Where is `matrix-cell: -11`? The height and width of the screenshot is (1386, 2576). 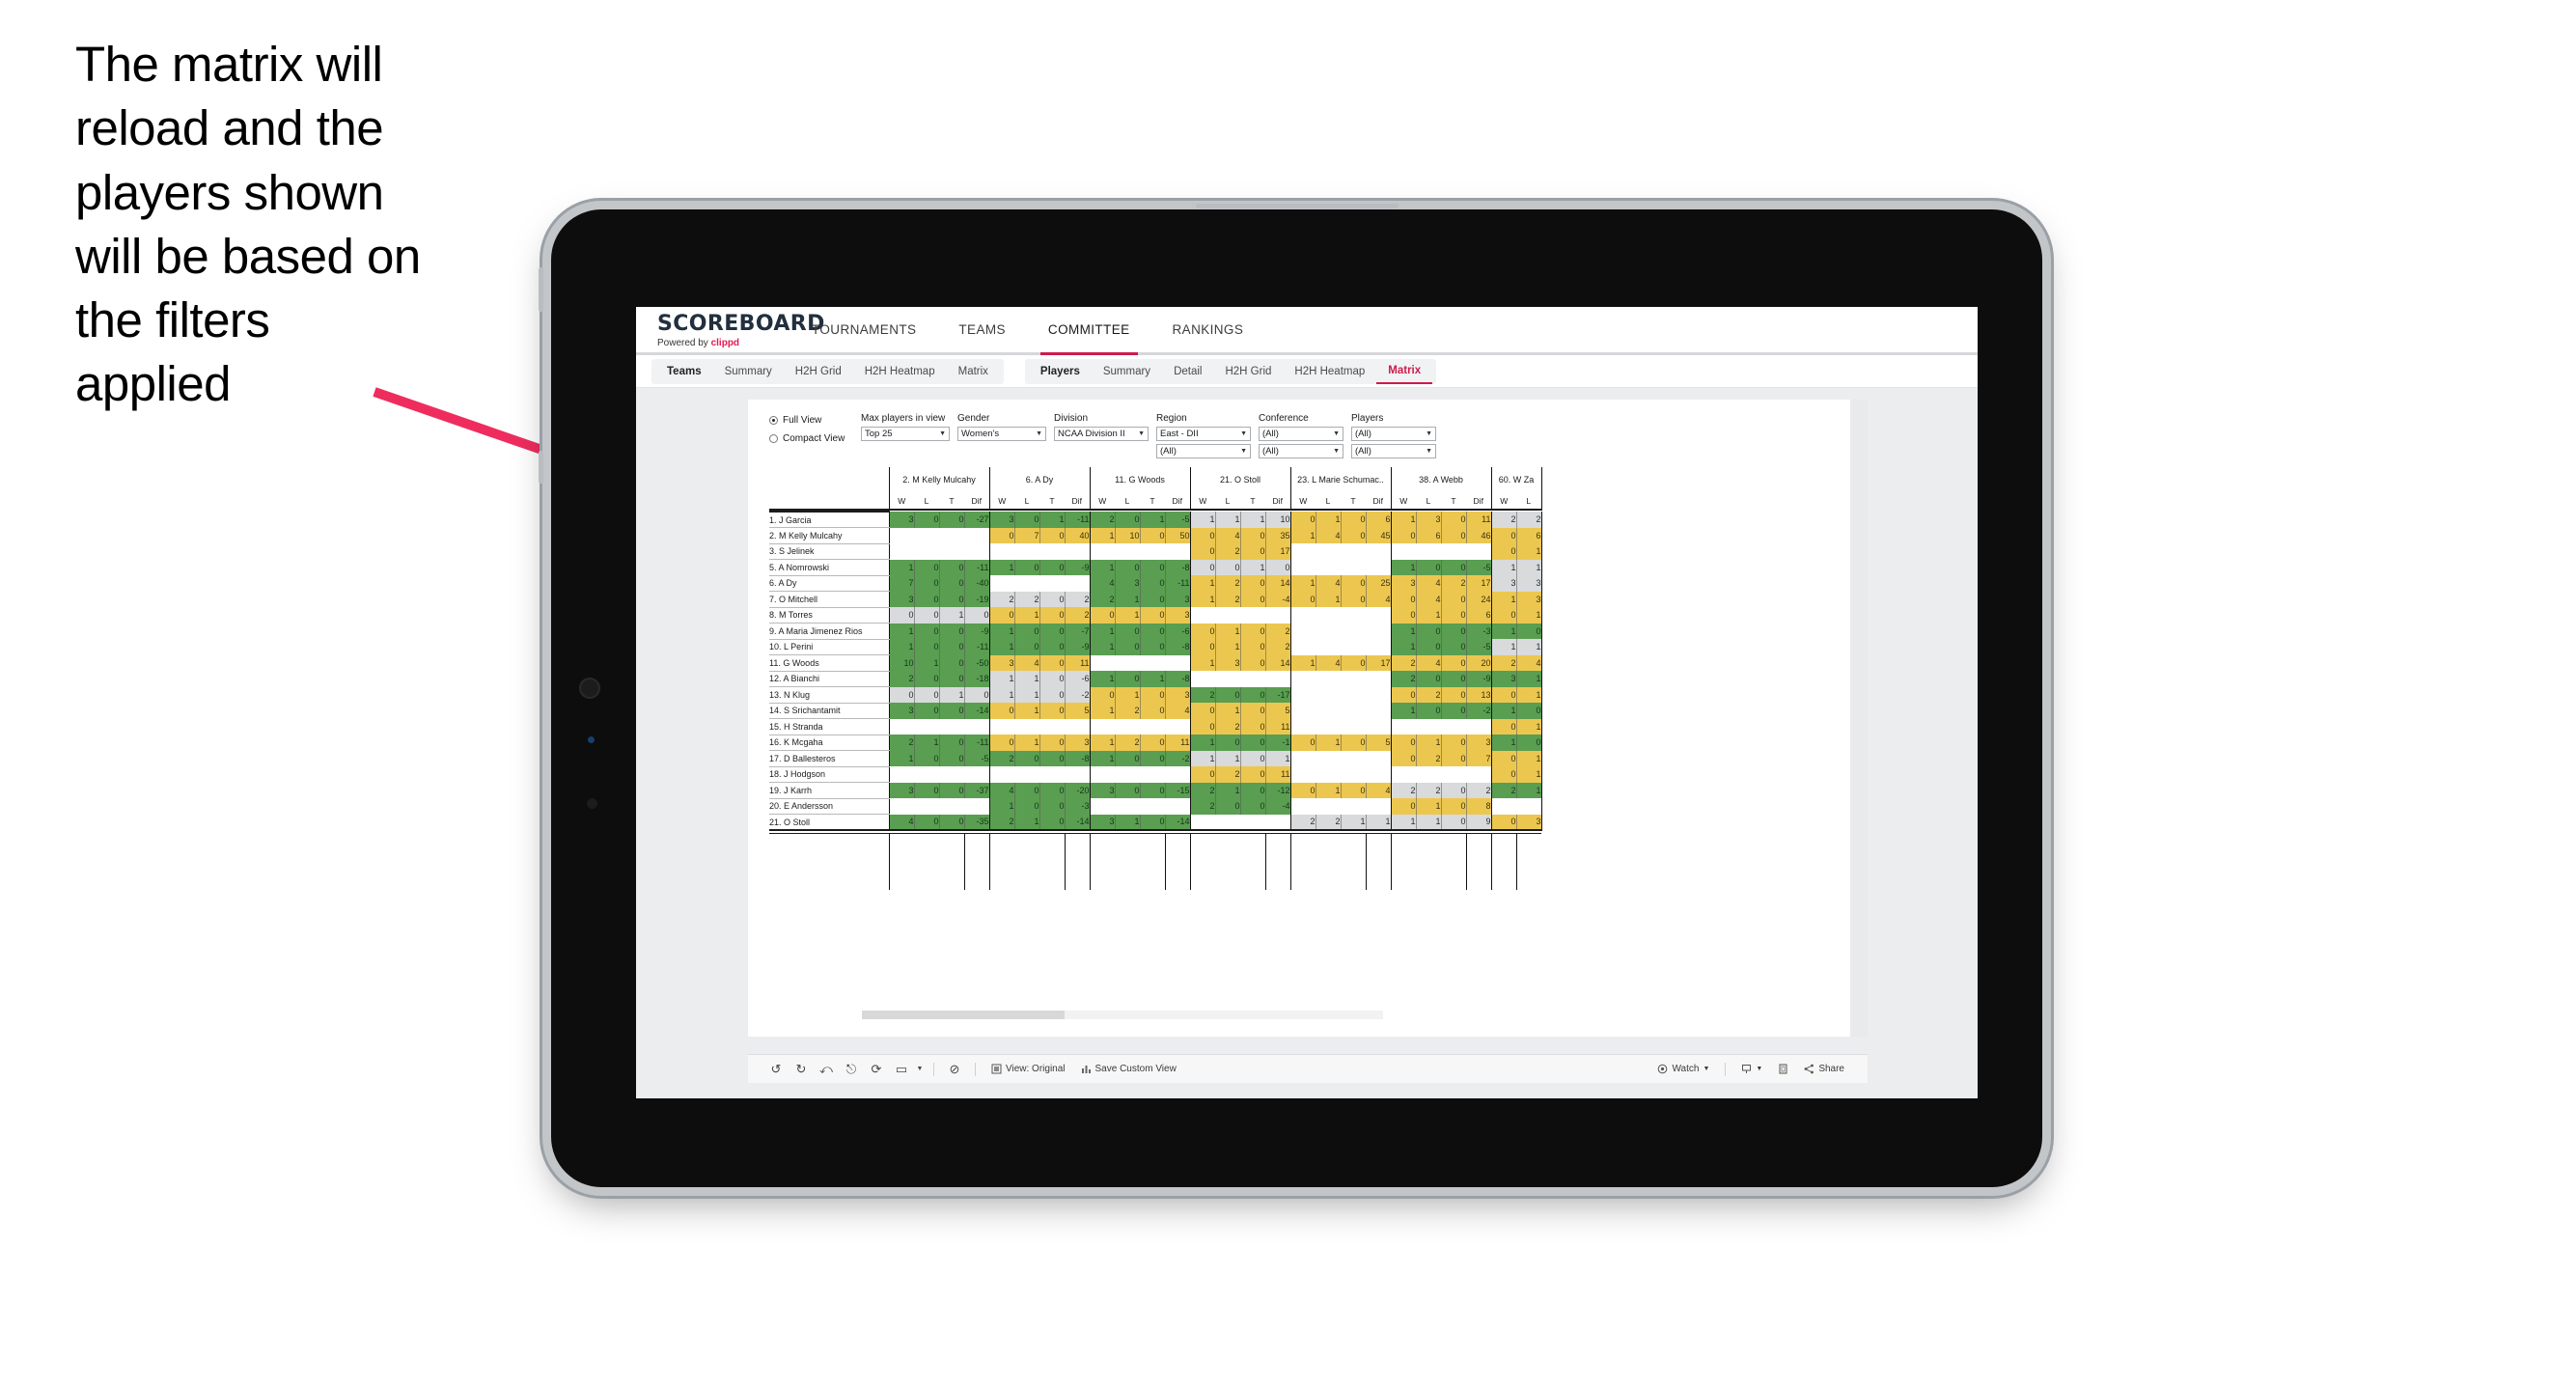
matrix-cell: -11 is located at coordinates (977, 567).